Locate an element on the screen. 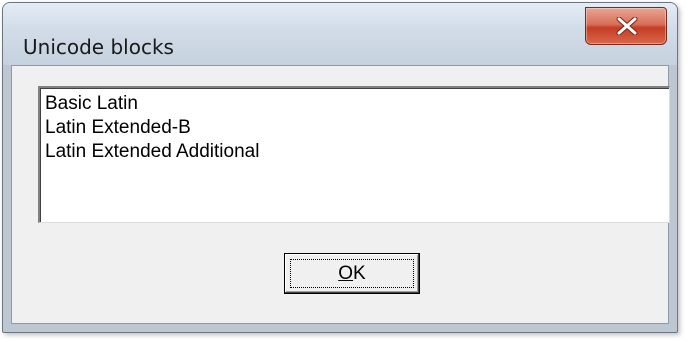 This screenshot has width=688, height=342. close-x-icon is located at coordinates (627, 26).